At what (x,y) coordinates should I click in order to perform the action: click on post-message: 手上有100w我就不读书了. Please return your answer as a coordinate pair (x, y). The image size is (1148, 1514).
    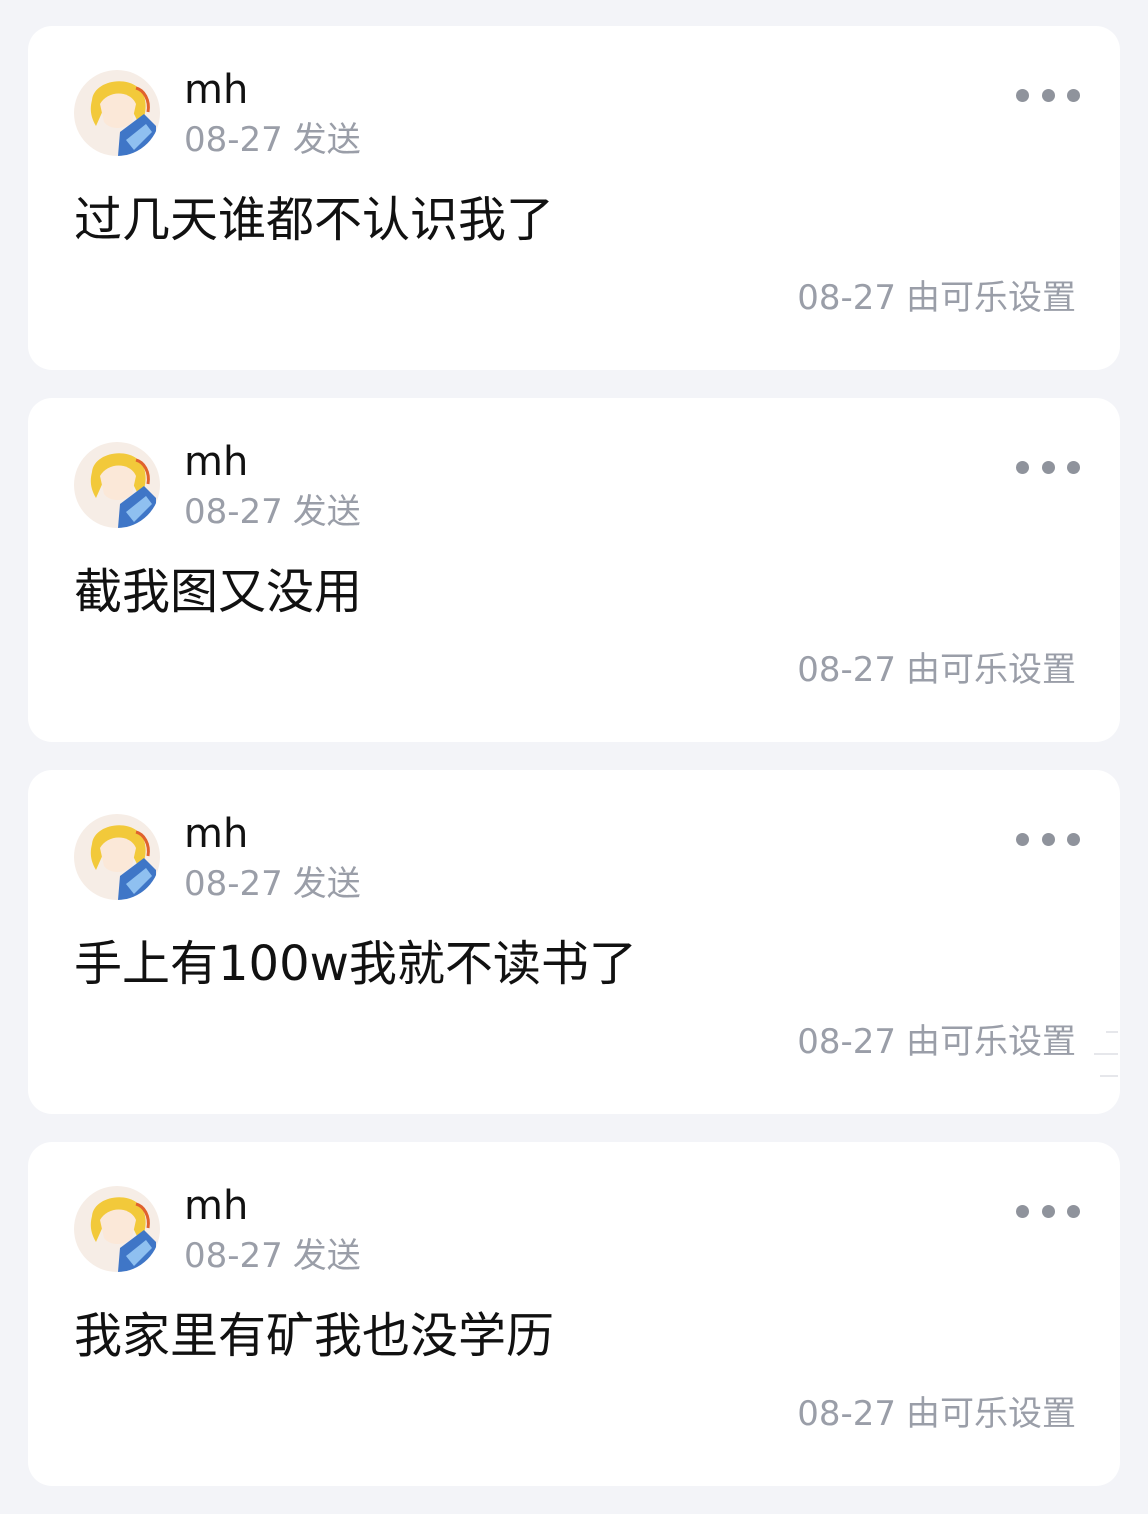
    Looking at the image, I should click on (355, 964).